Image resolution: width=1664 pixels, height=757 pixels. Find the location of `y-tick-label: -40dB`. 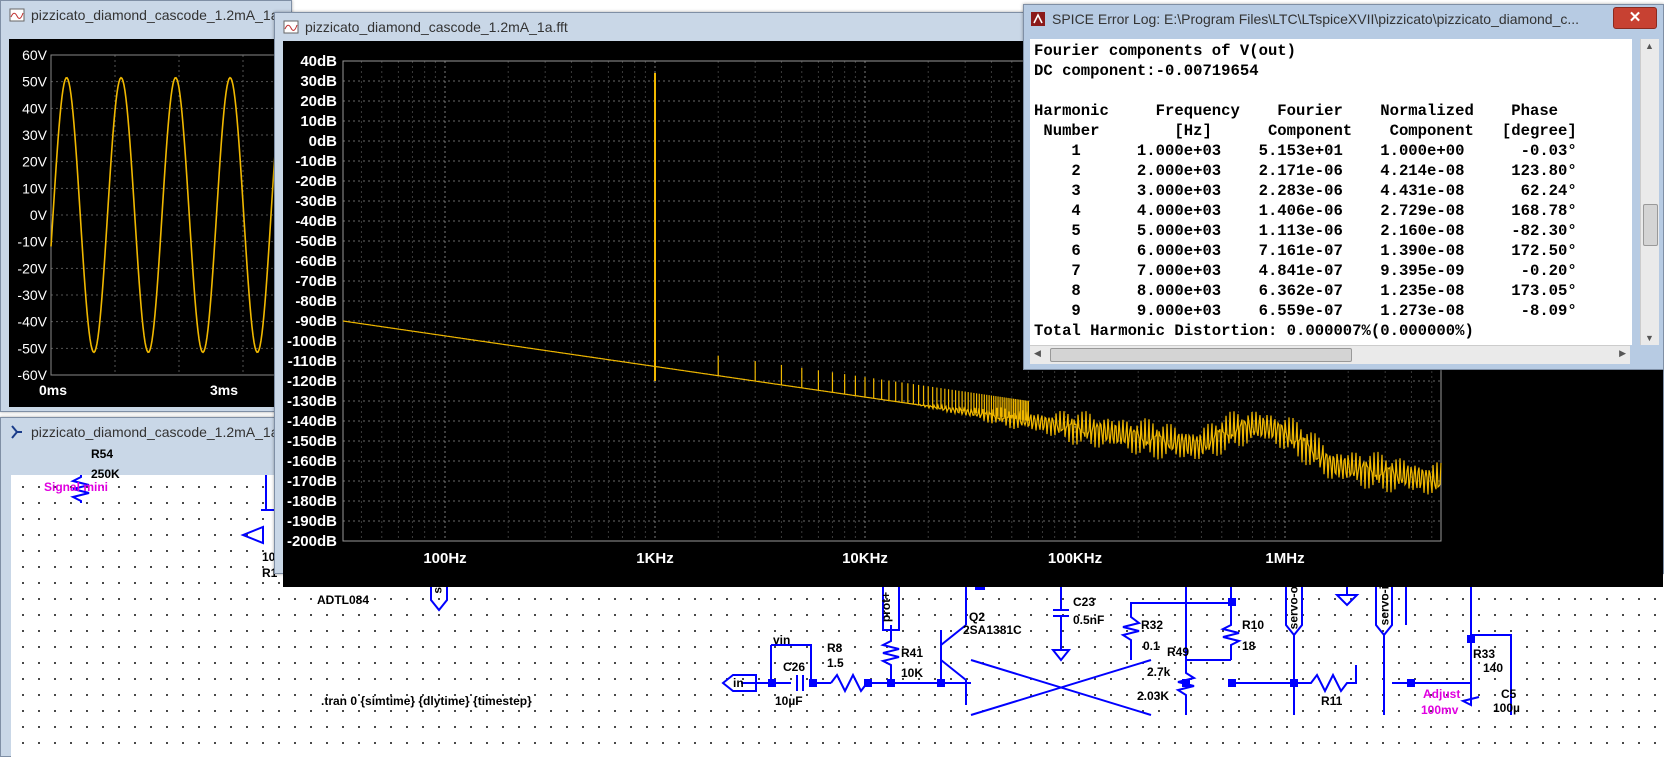

y-tick-label: -40dB is located at coordinates (316, 221).